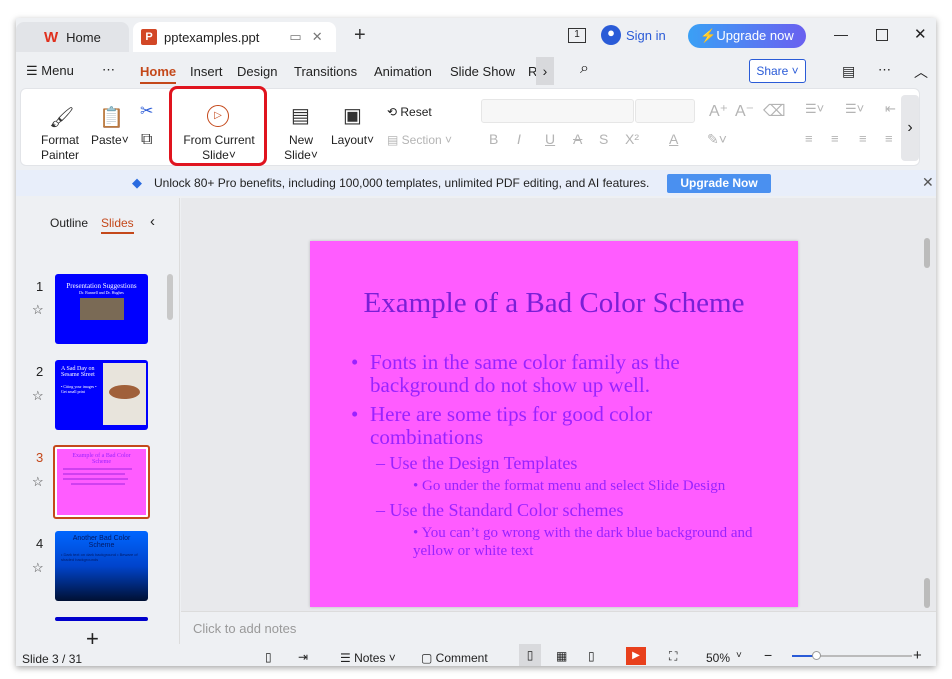  What do you see at coordinates (841, 34) in the screenshot?
I see `minimize-button: —` at bounding box center [841, 34].